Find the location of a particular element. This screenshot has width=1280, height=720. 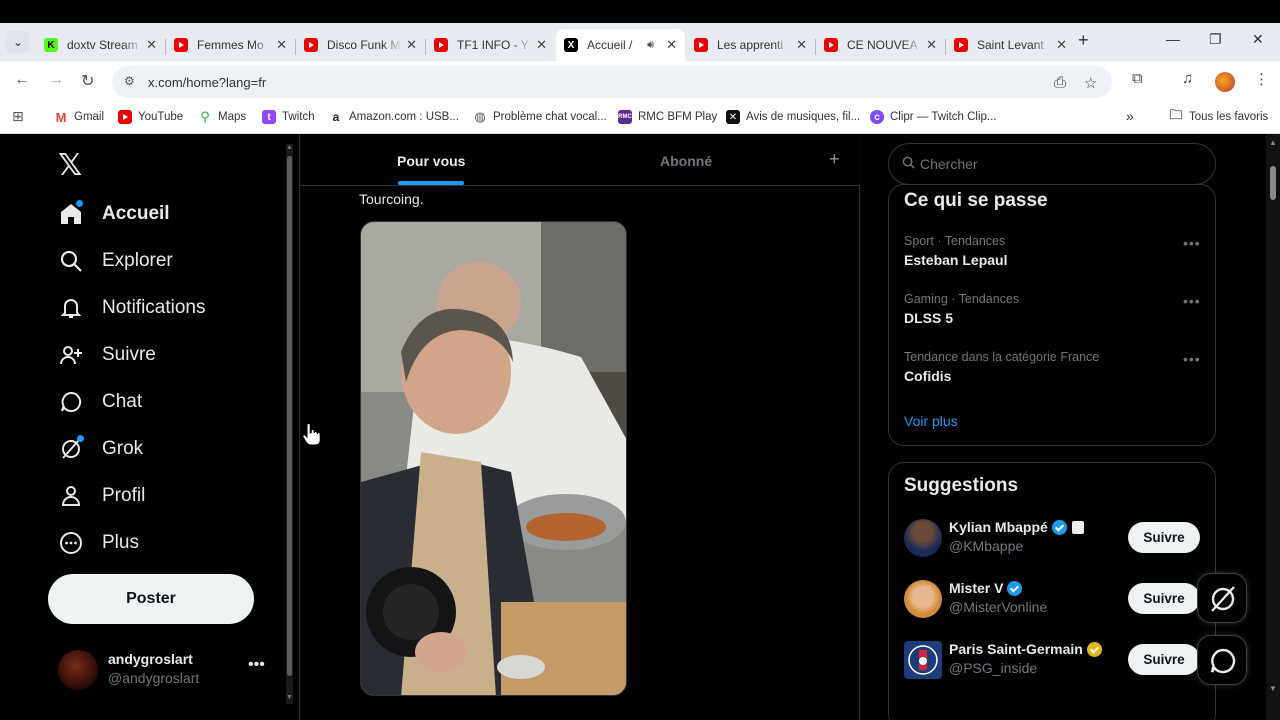

bookmark-gmail: M Gmail is located at coordinates (79, 117).